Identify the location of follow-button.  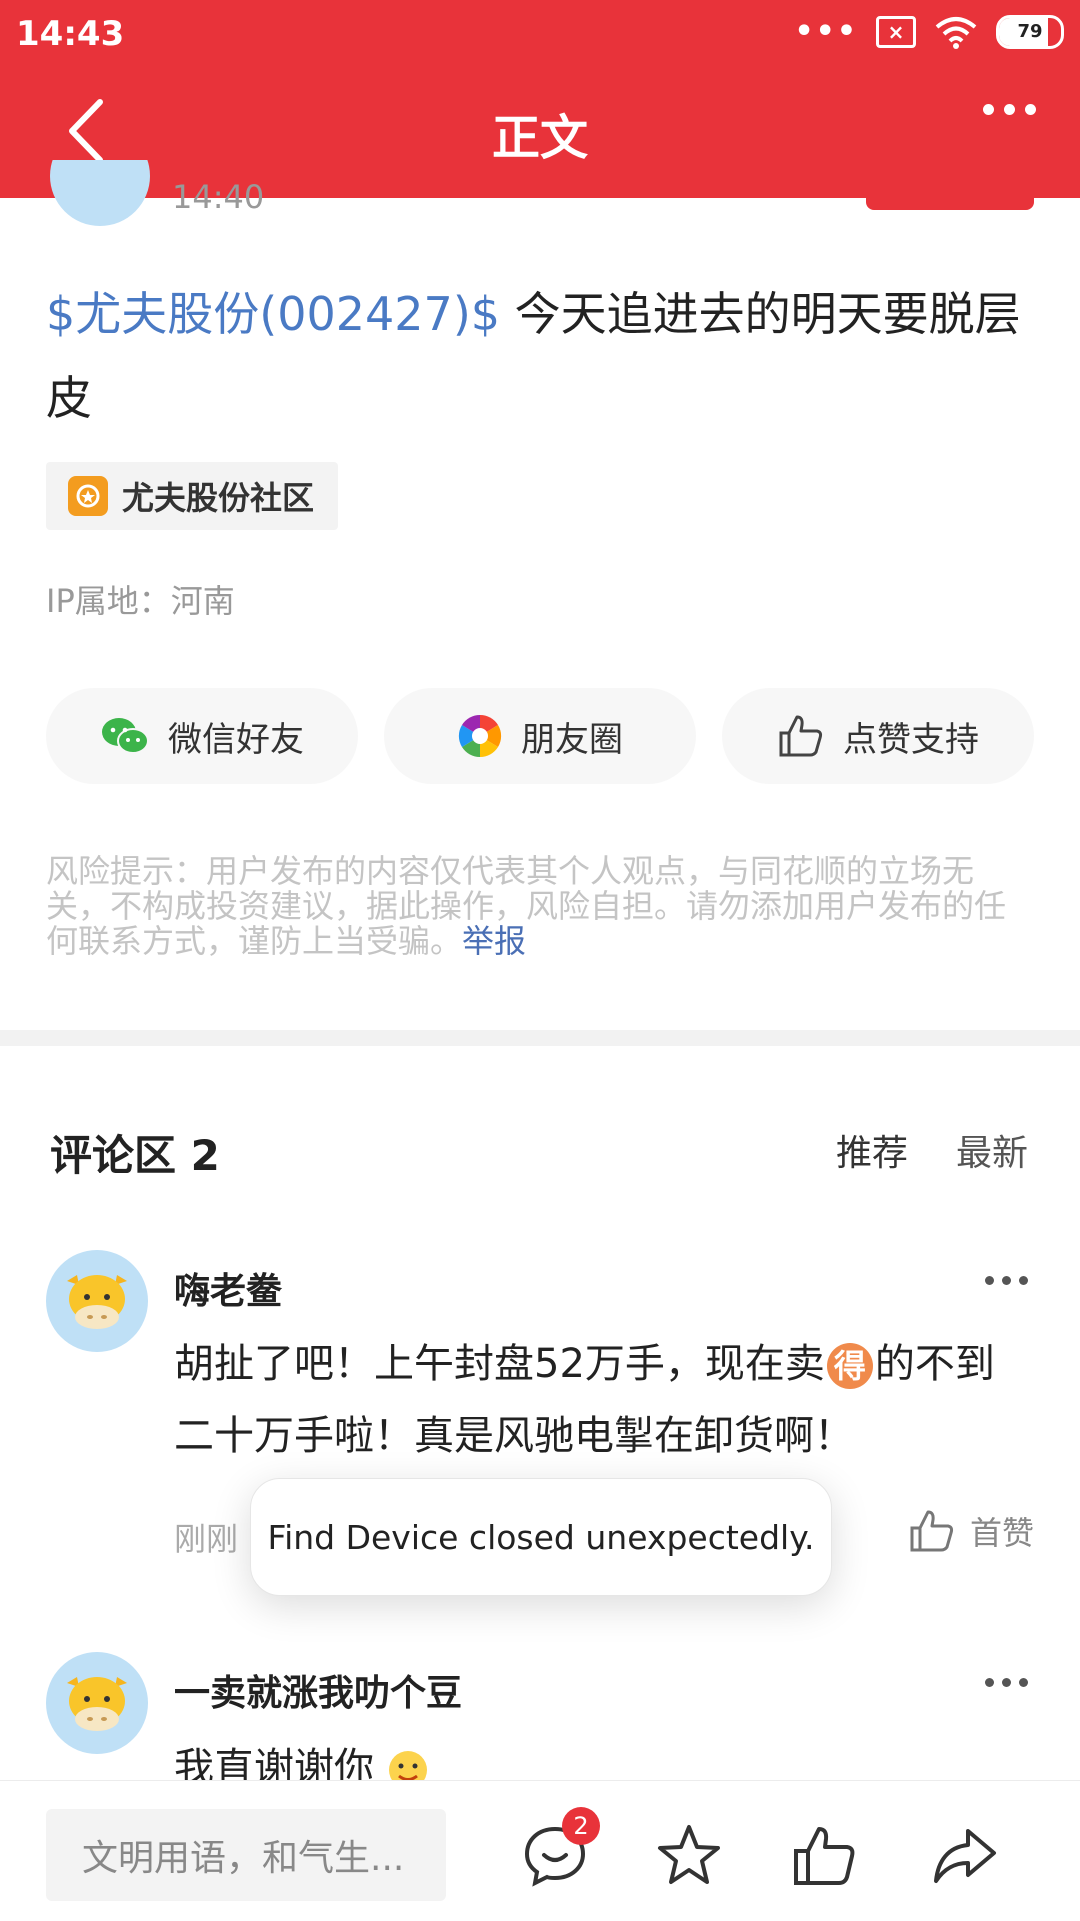
(950, 203).